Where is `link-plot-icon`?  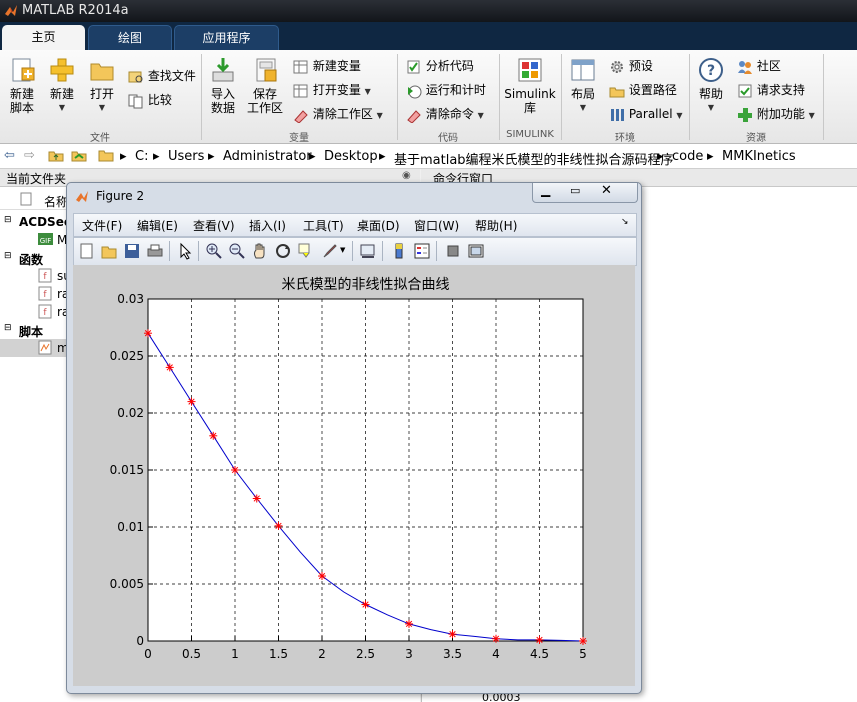
link-plot-icon is located at coordinates (368, 251).